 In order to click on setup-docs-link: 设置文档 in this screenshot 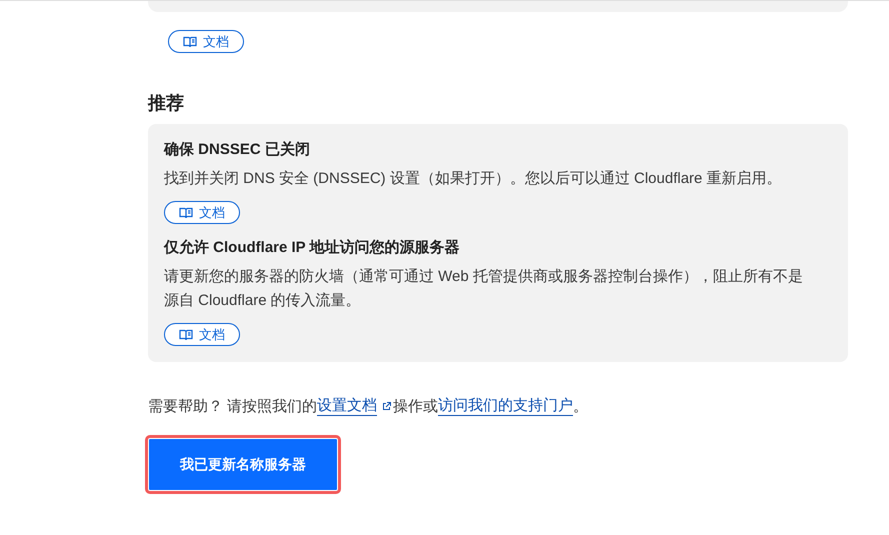, I will do `click(347, 406)`.